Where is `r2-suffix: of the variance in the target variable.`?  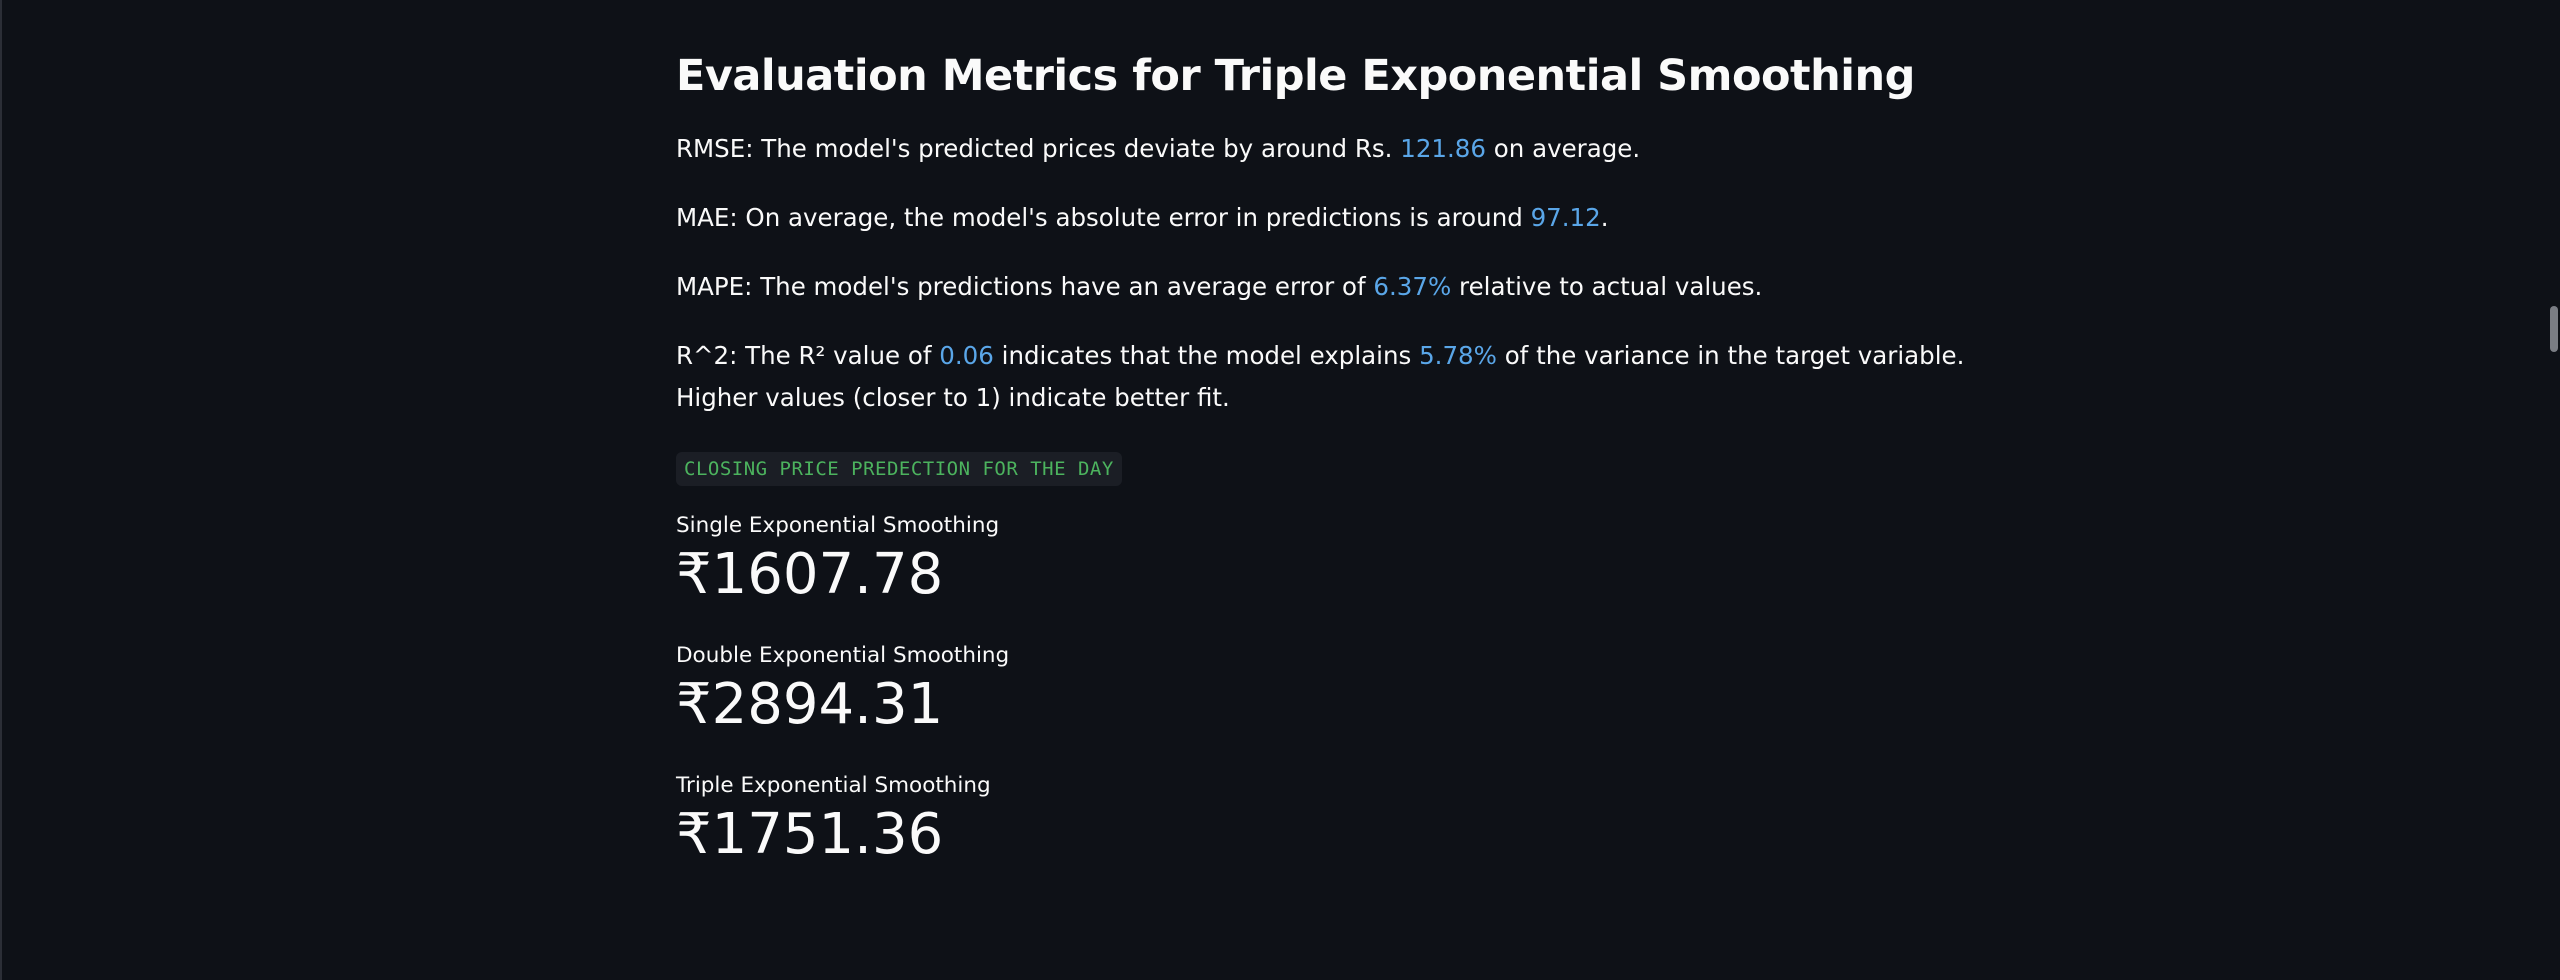 r2-suffix: of the variance in the target variable. is located at coordinates (1730, 355).